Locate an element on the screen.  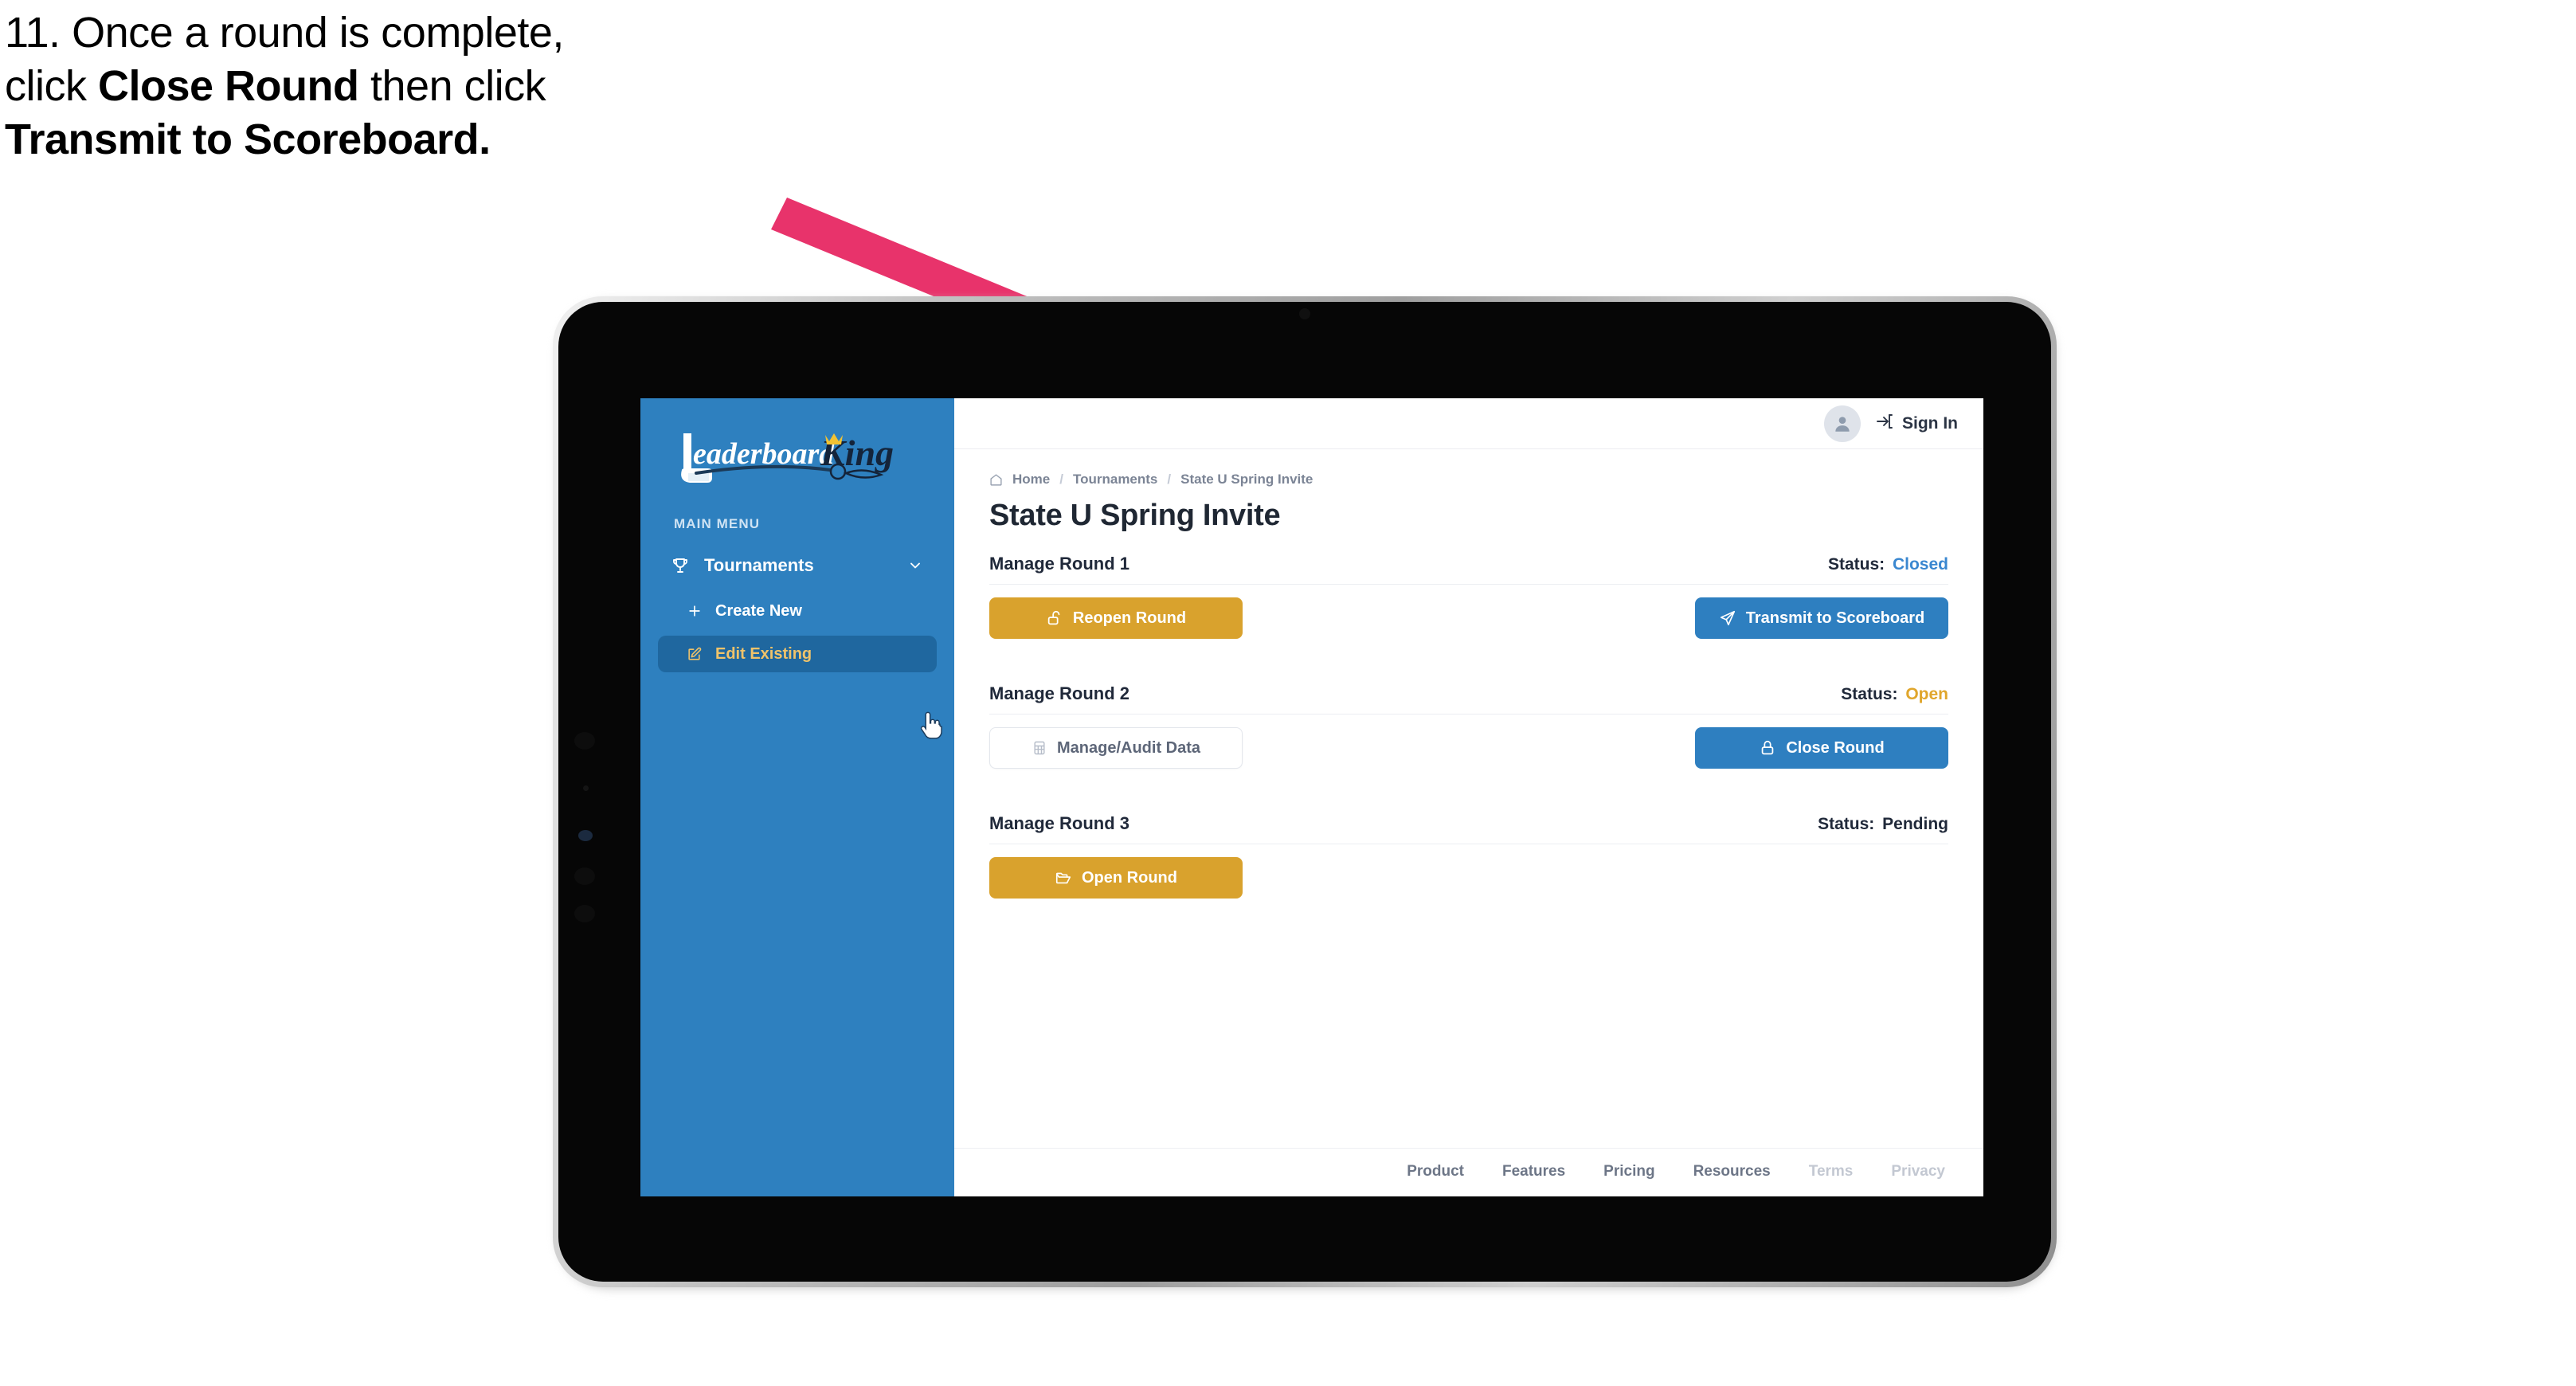
login-arrow-icon is located at coordinates (1884, 424).